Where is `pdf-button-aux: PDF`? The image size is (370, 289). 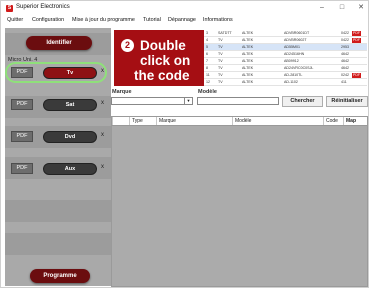
pdf-button-aux: PDF is located at coordinates (22, 168).